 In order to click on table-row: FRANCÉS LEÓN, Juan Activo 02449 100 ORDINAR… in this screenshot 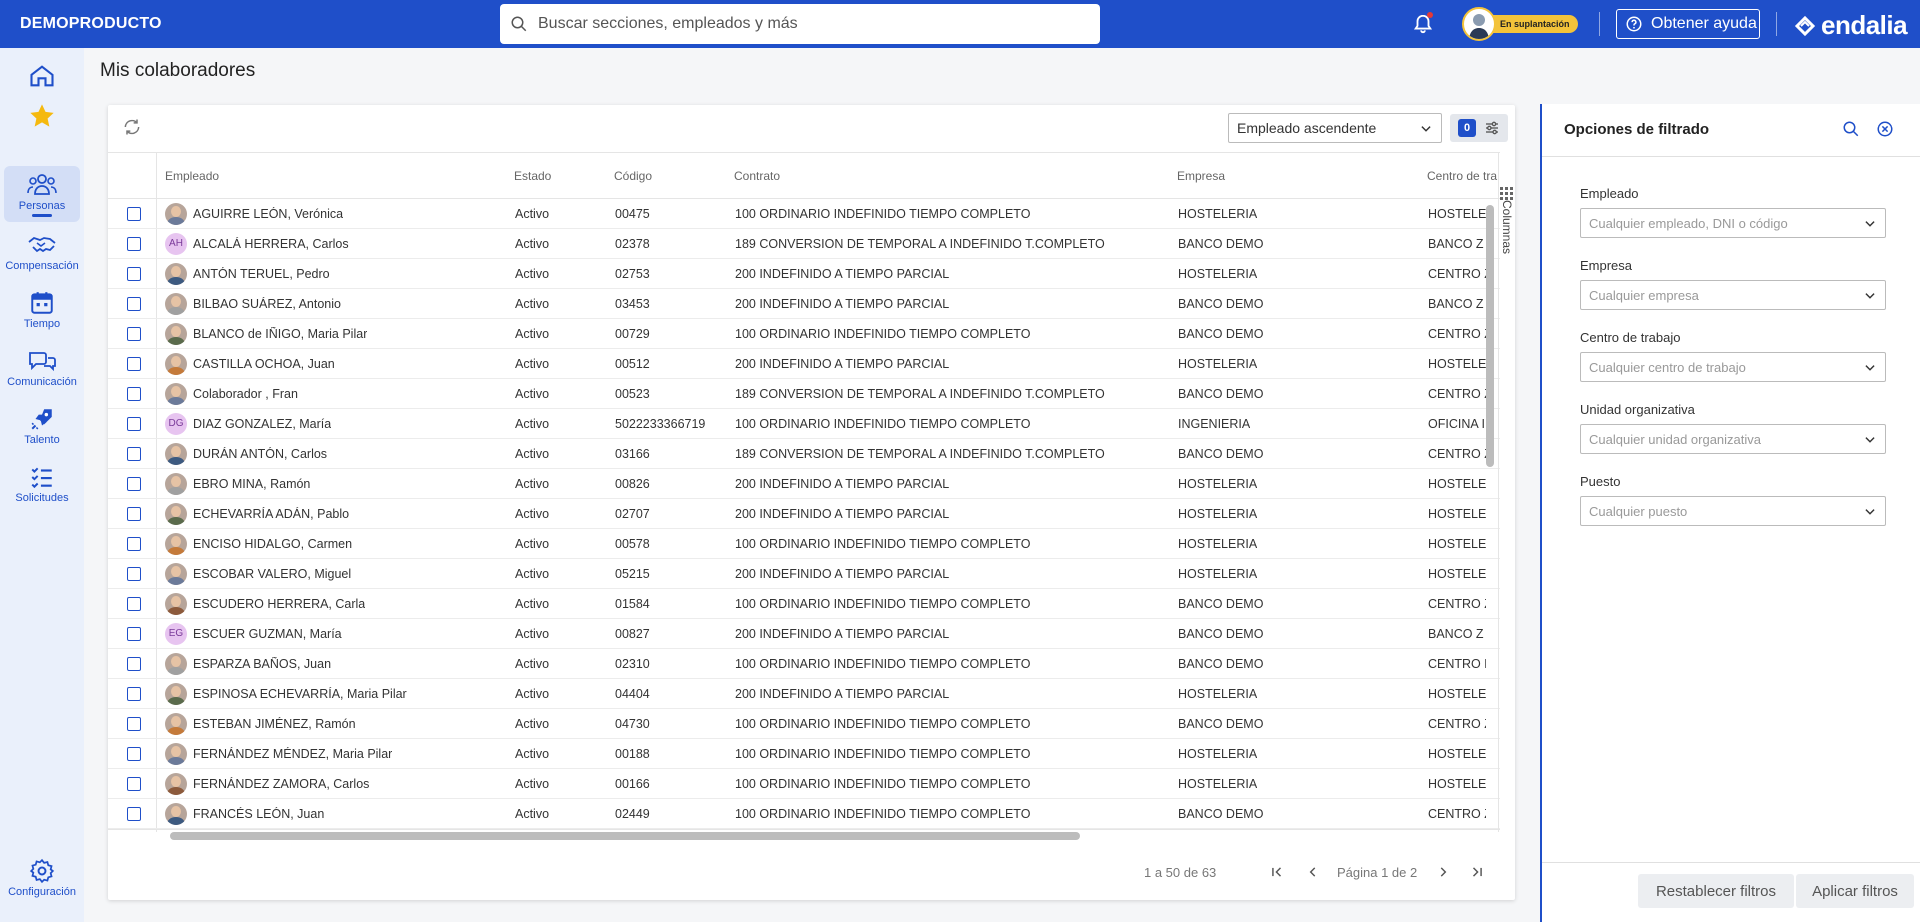, I will do `click(804, 814)`.